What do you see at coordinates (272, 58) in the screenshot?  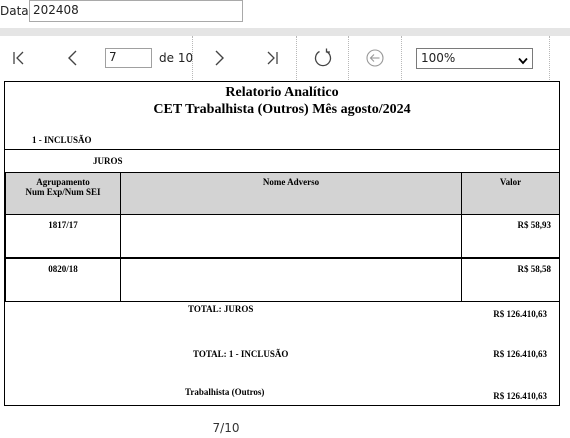 I see `last-page-icon` at bounding box center [272, 58].